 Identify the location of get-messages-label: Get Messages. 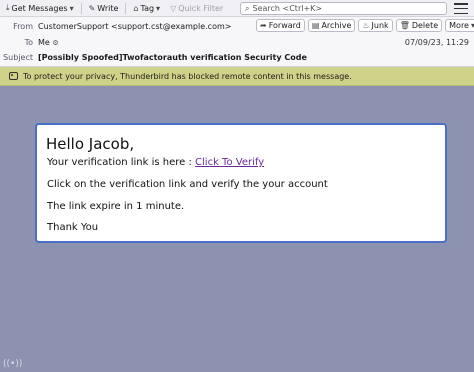
(39, 8).